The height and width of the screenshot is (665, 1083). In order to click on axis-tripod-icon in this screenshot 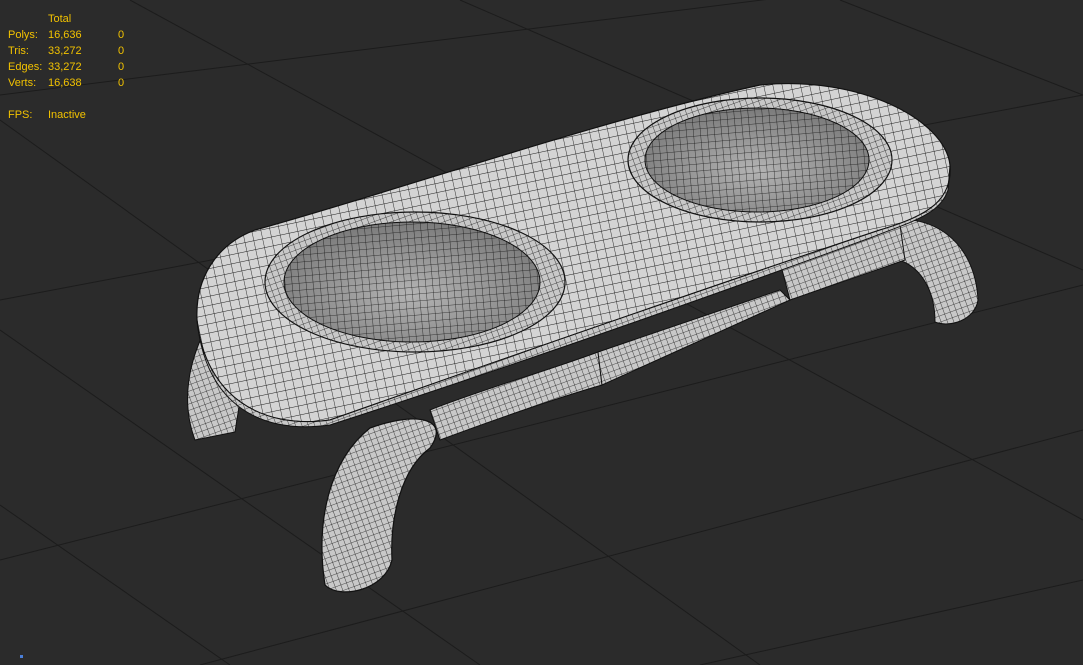, I will do `click(21, 656)`.